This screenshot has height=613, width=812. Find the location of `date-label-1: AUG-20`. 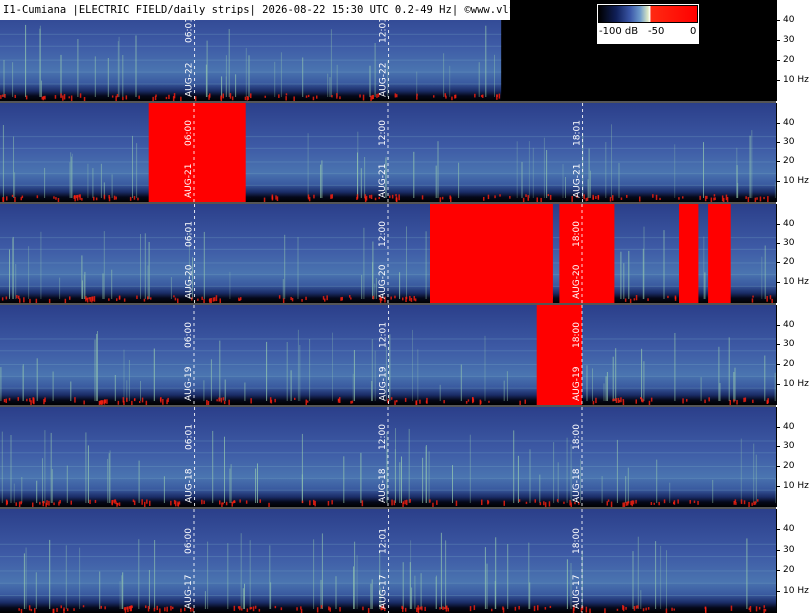

date-label-1: AUG-20 is located at coordinates (383, 281).